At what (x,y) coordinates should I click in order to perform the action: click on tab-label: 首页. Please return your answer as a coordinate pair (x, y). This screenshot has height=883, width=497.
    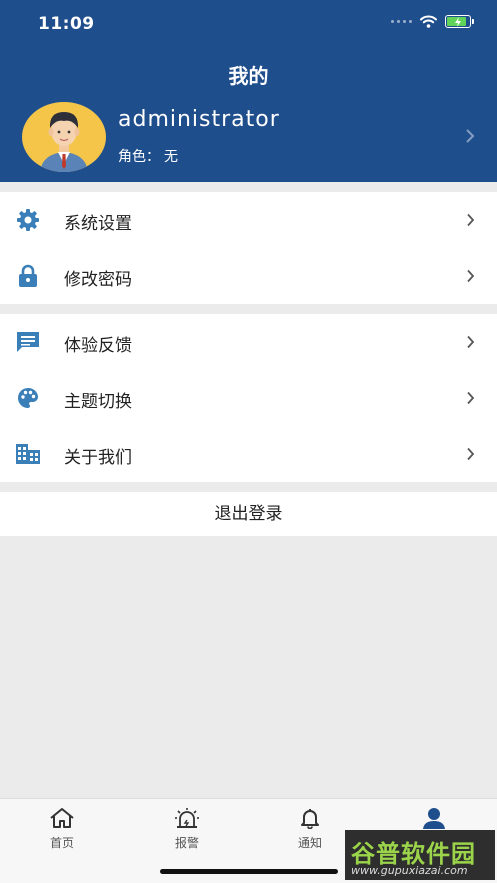
    Looking at the image, I should click on (61, 843).